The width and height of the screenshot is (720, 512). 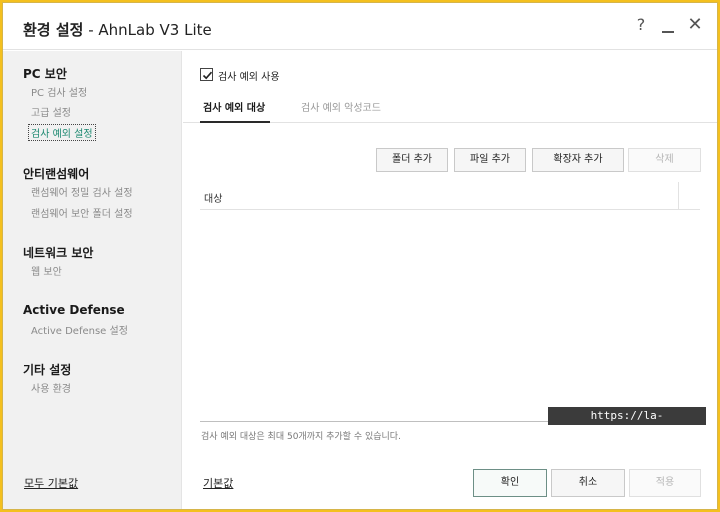 I want to click on sidebar-section-anti-ransomware: 안티랜섬웨어, so click(x=56, y=173).